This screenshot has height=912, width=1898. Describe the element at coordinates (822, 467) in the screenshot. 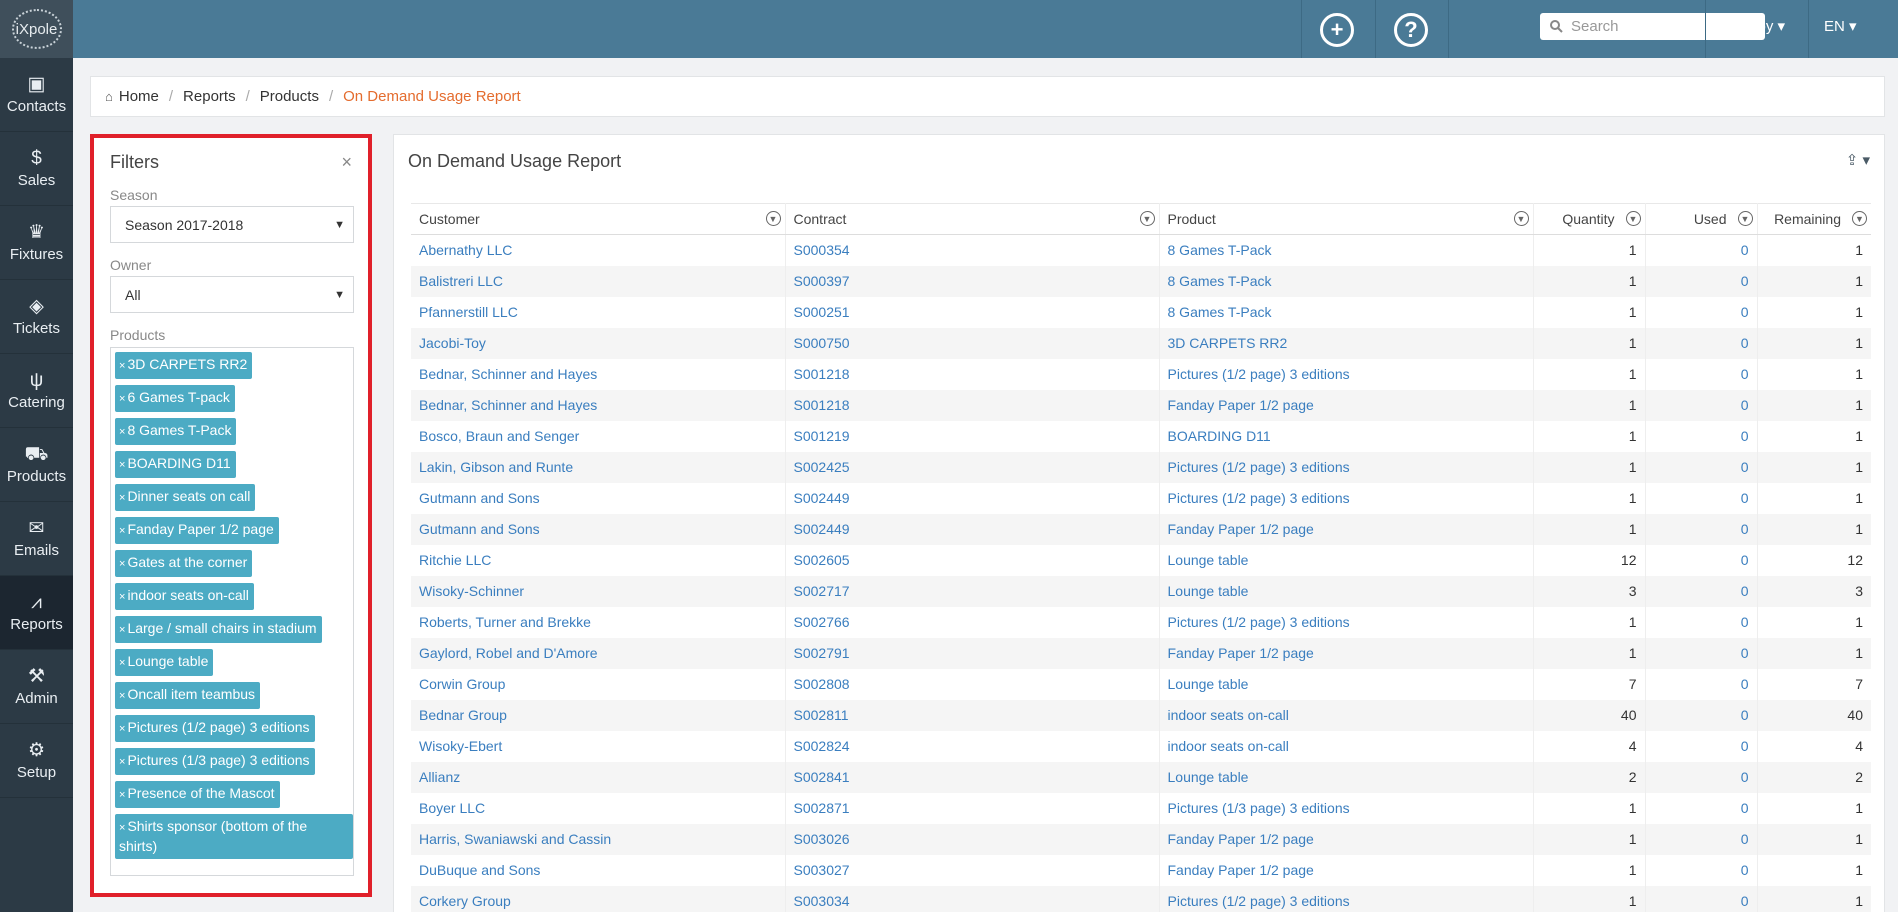

I see `cell-link: S002425` at that location.